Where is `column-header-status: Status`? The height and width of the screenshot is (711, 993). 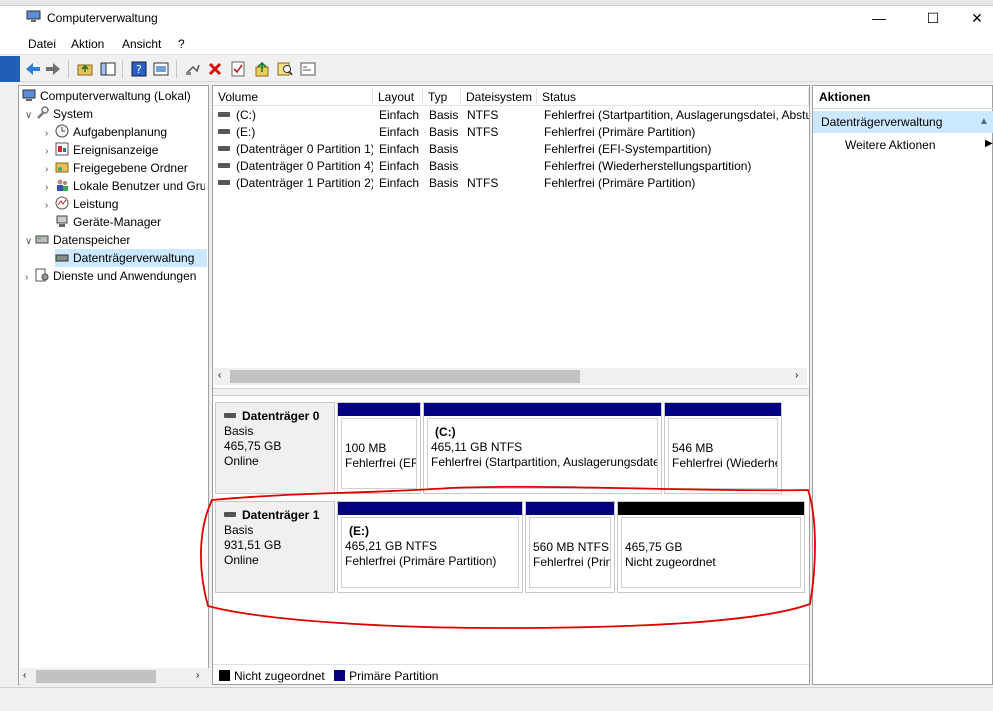 column-header-status: Status is located at coordinates (673, 97).